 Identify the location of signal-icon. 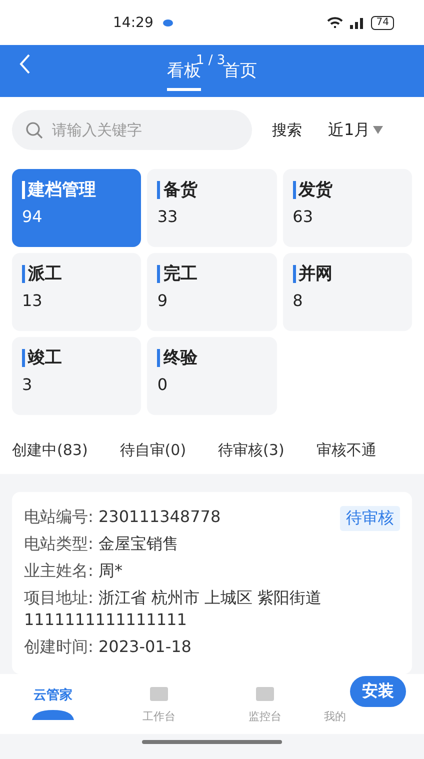
(357, 22).